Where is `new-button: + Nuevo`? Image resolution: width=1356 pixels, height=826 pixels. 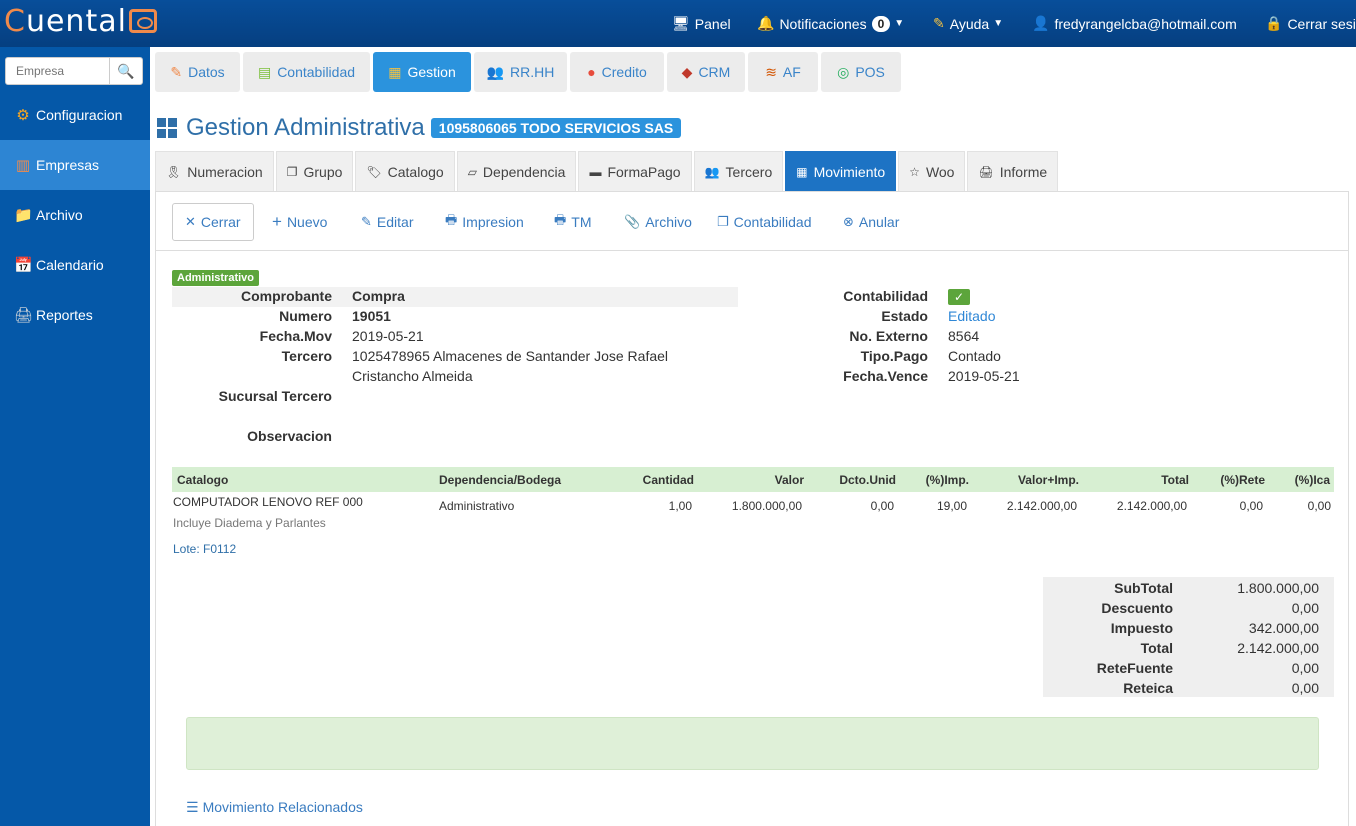
new-button: + Nuevo is located at coordinates (299, 222).